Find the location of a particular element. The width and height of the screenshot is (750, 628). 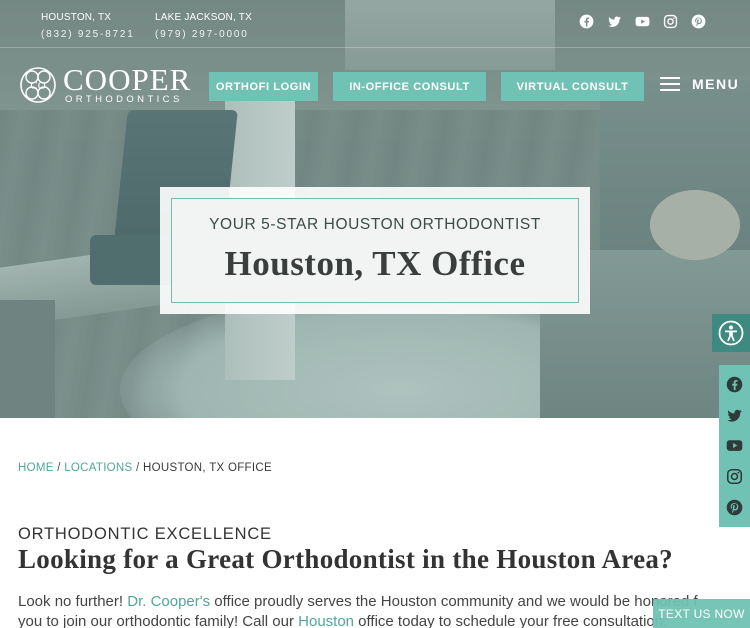

intro-text: Look no further! is located at coordinates (73, 601).